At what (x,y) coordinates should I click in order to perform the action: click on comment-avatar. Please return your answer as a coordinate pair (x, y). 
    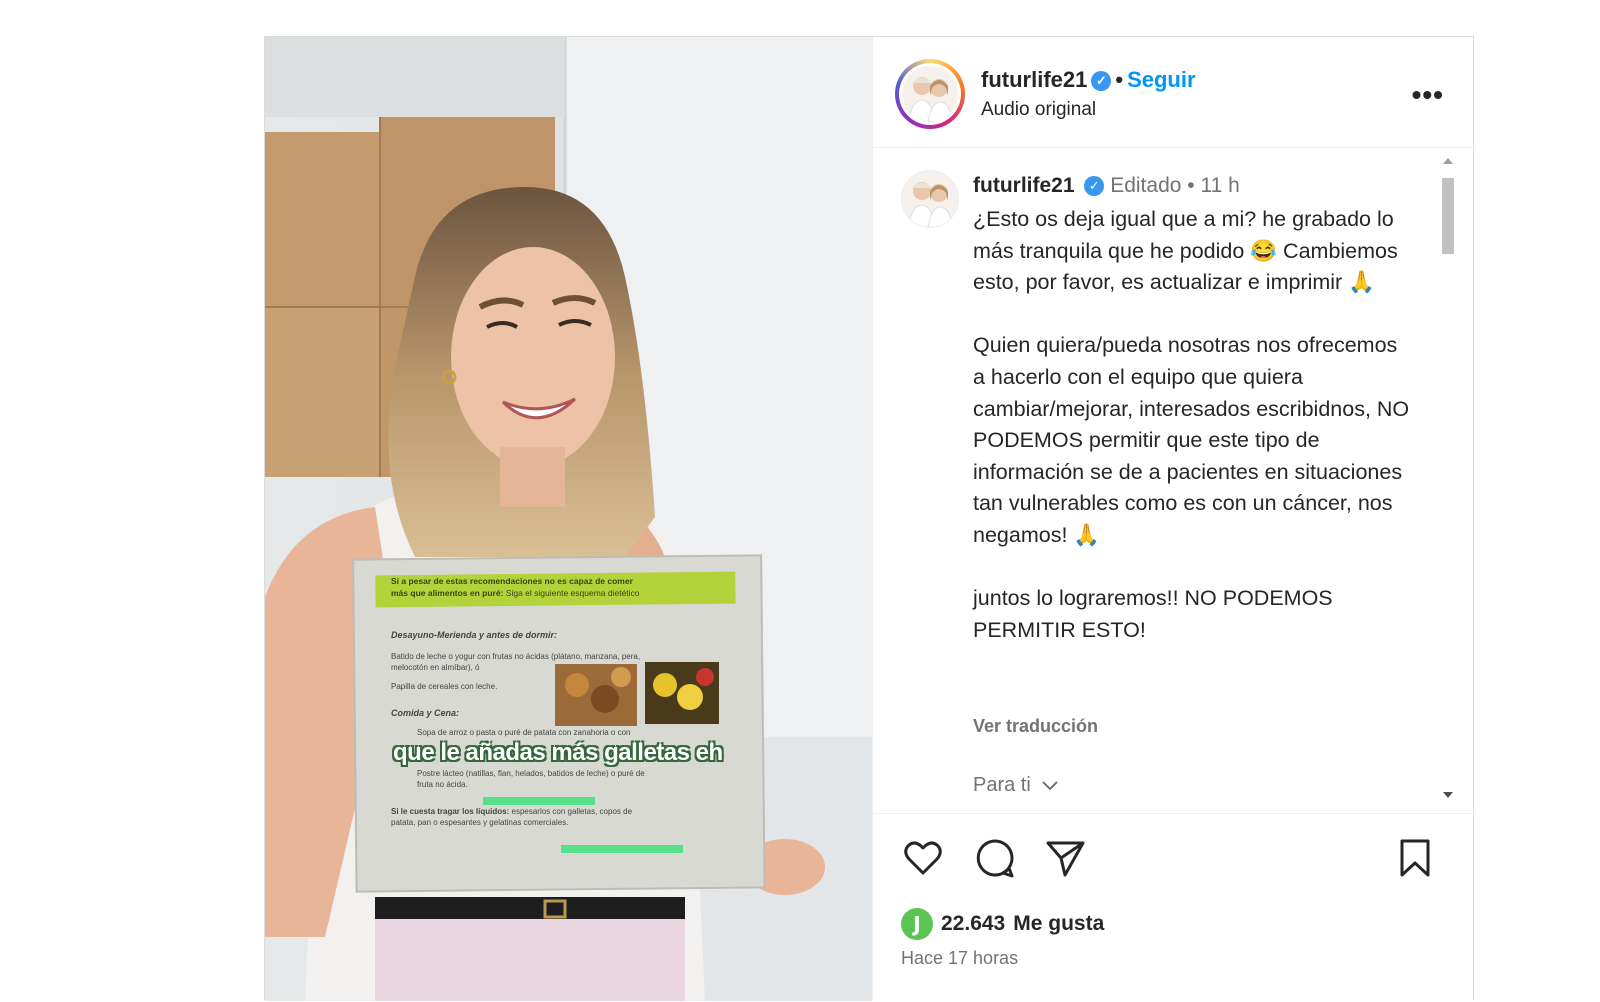
    Looking at the image, I should click on (930, 199).